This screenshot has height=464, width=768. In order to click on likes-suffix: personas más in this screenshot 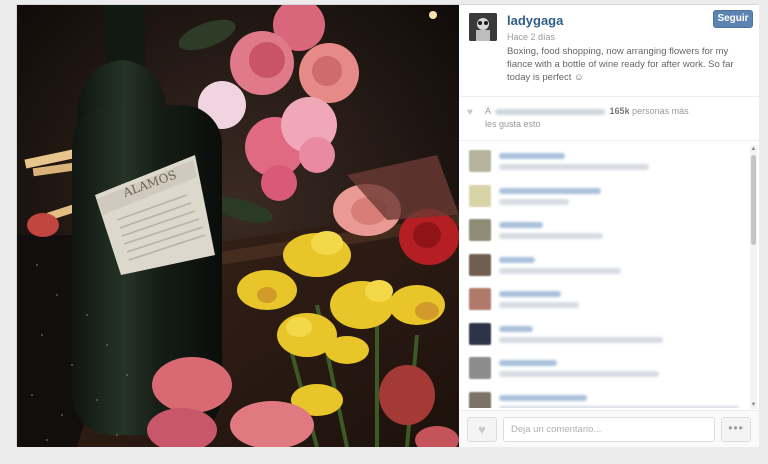, I will do `click(660, 111)`.